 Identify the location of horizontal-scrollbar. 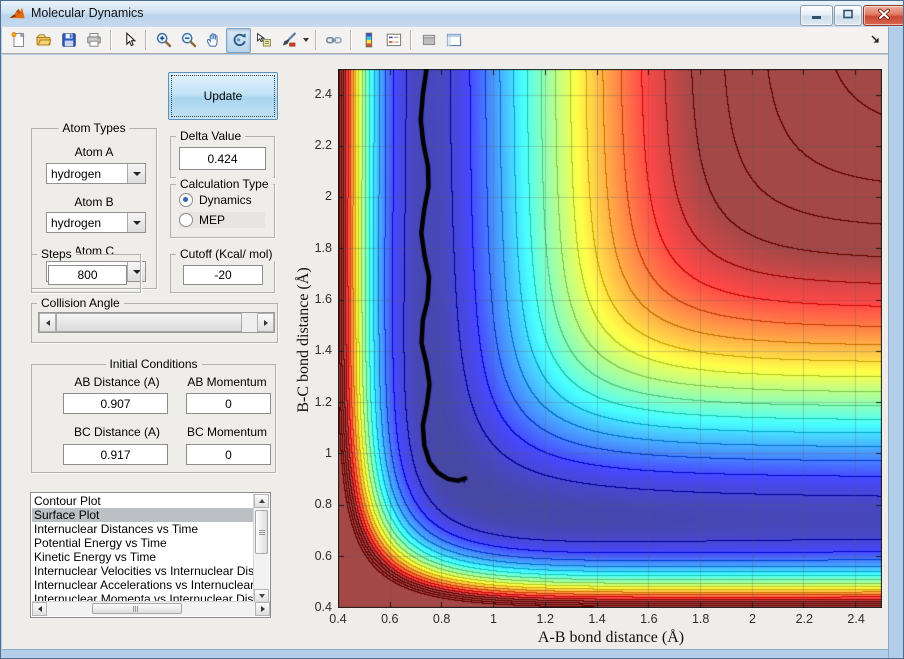
(151, 608).